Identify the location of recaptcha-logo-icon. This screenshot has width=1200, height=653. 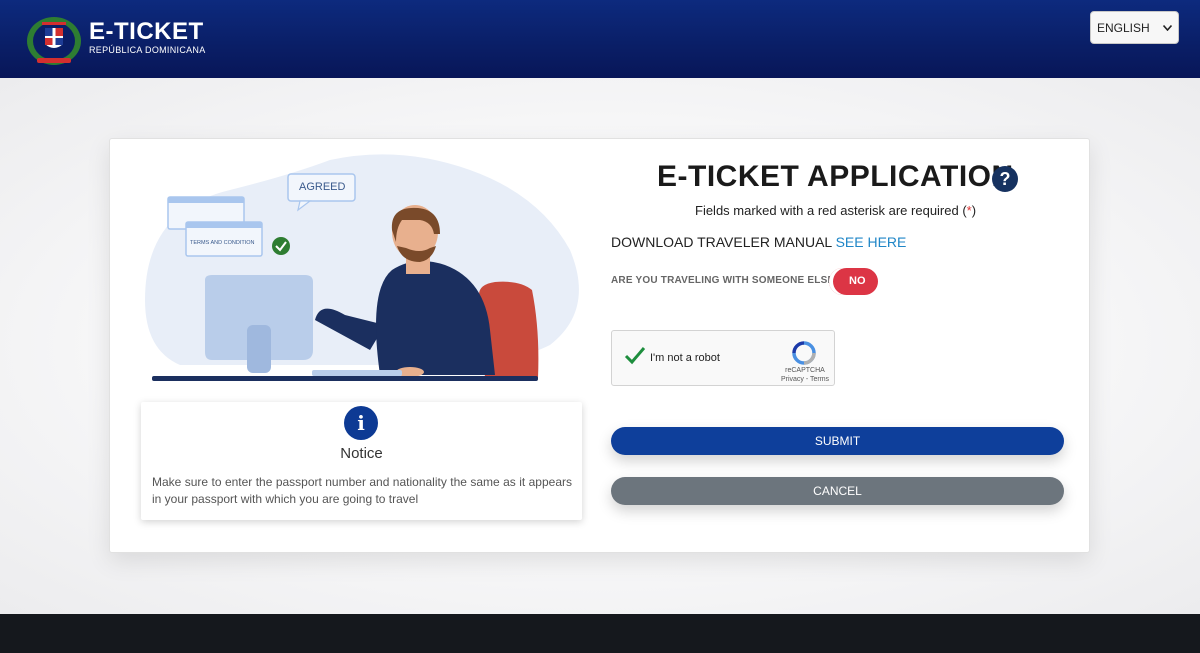
(804, 353).